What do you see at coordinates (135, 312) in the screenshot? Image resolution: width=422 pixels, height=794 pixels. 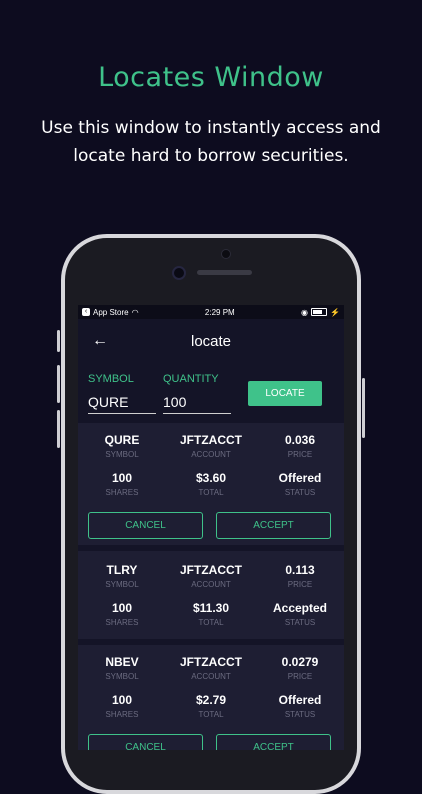 I see `wifi-icon: ◠` at bounding box center [135, 312].